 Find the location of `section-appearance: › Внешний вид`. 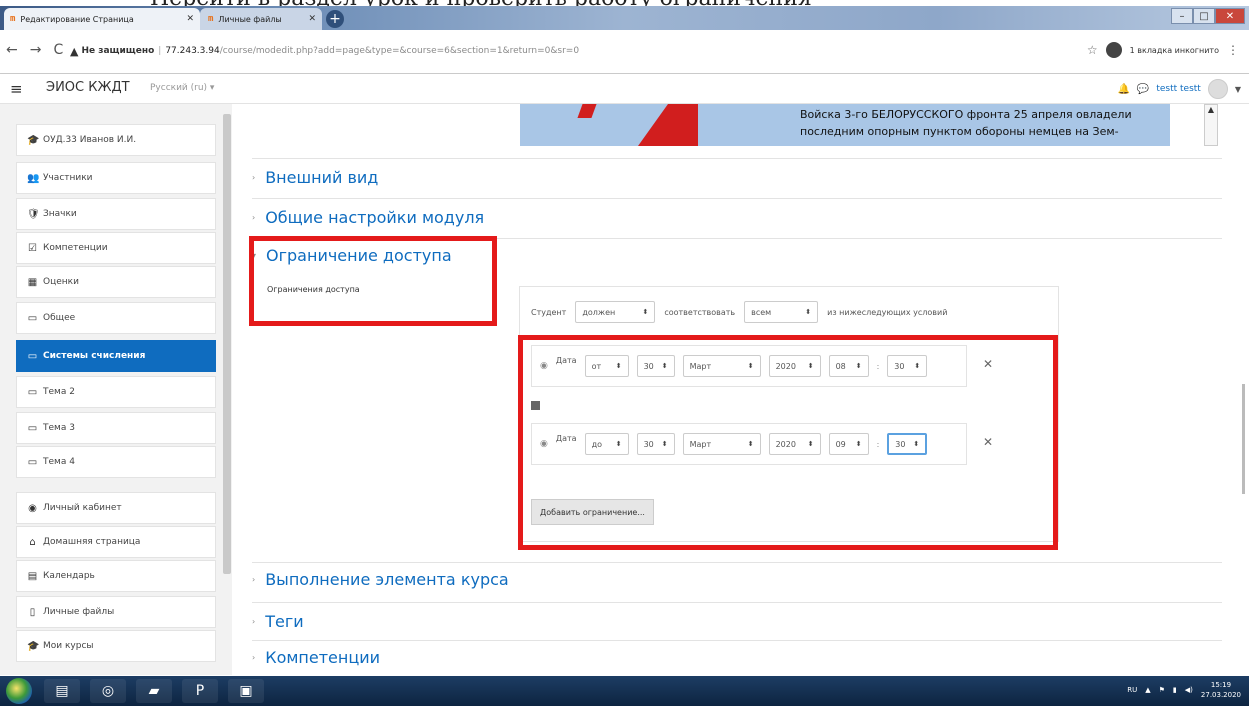

section-appearance: › Внешний вид is located at coordinates (315, 177).